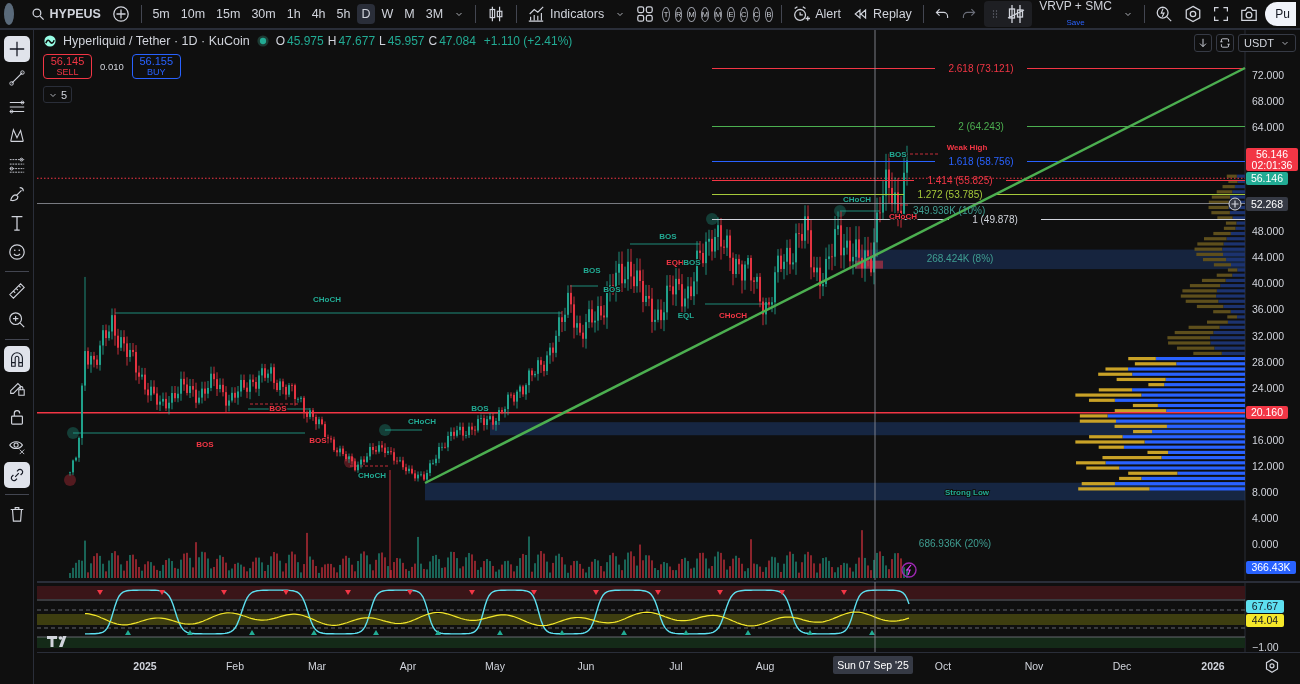 The width and height of the screenshot is (1300, 684). Describe the element at coordinates (318, 14) in the screenshot. I see `interval-button: 4h` at that location.